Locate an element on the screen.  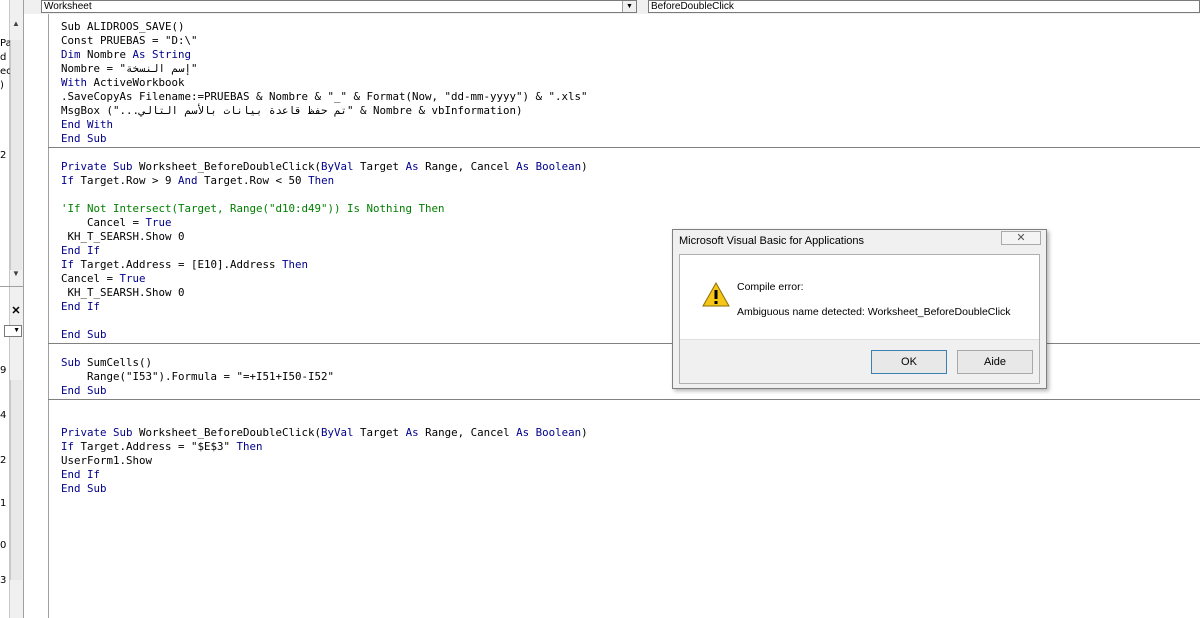
code-line: Sub SumCells() is located at coordinates (197, 363).